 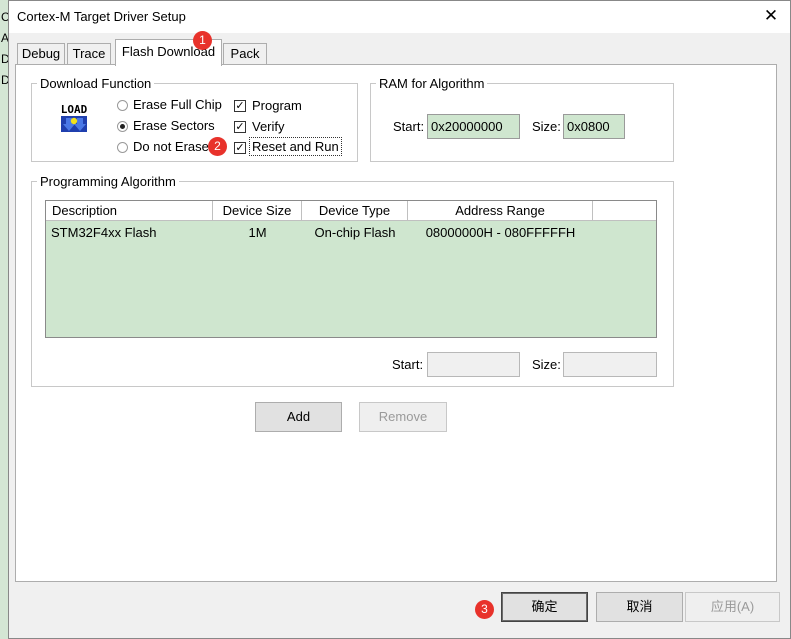 What do you see at coordinates (217, 146) in the screenshot?
I see `annotation-badge-2: 2` at bounding box center [217, 146].